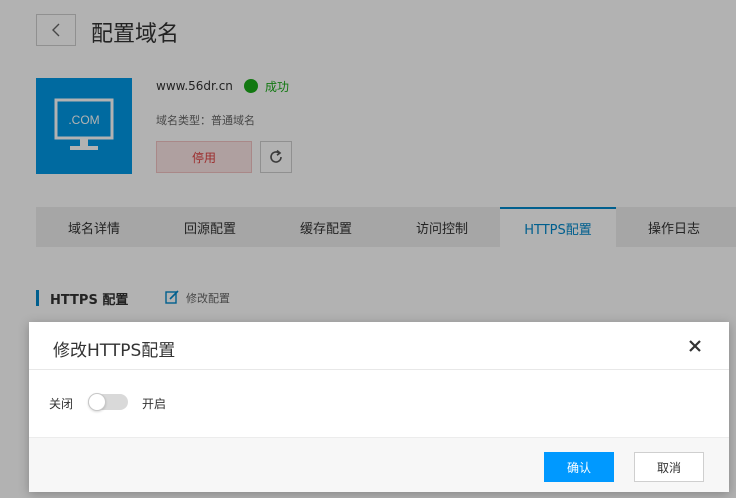  I want to click on toggle-knob, so click(97, 402).